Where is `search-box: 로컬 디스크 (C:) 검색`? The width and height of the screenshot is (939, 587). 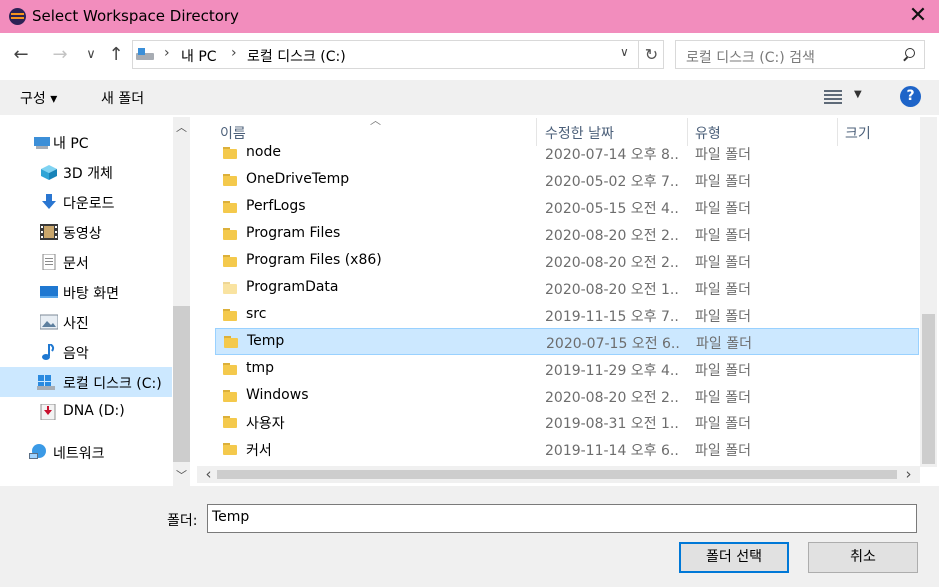 search-box: 로컬 디스크 (C:) 검색 is located at coordinates (800, 54).